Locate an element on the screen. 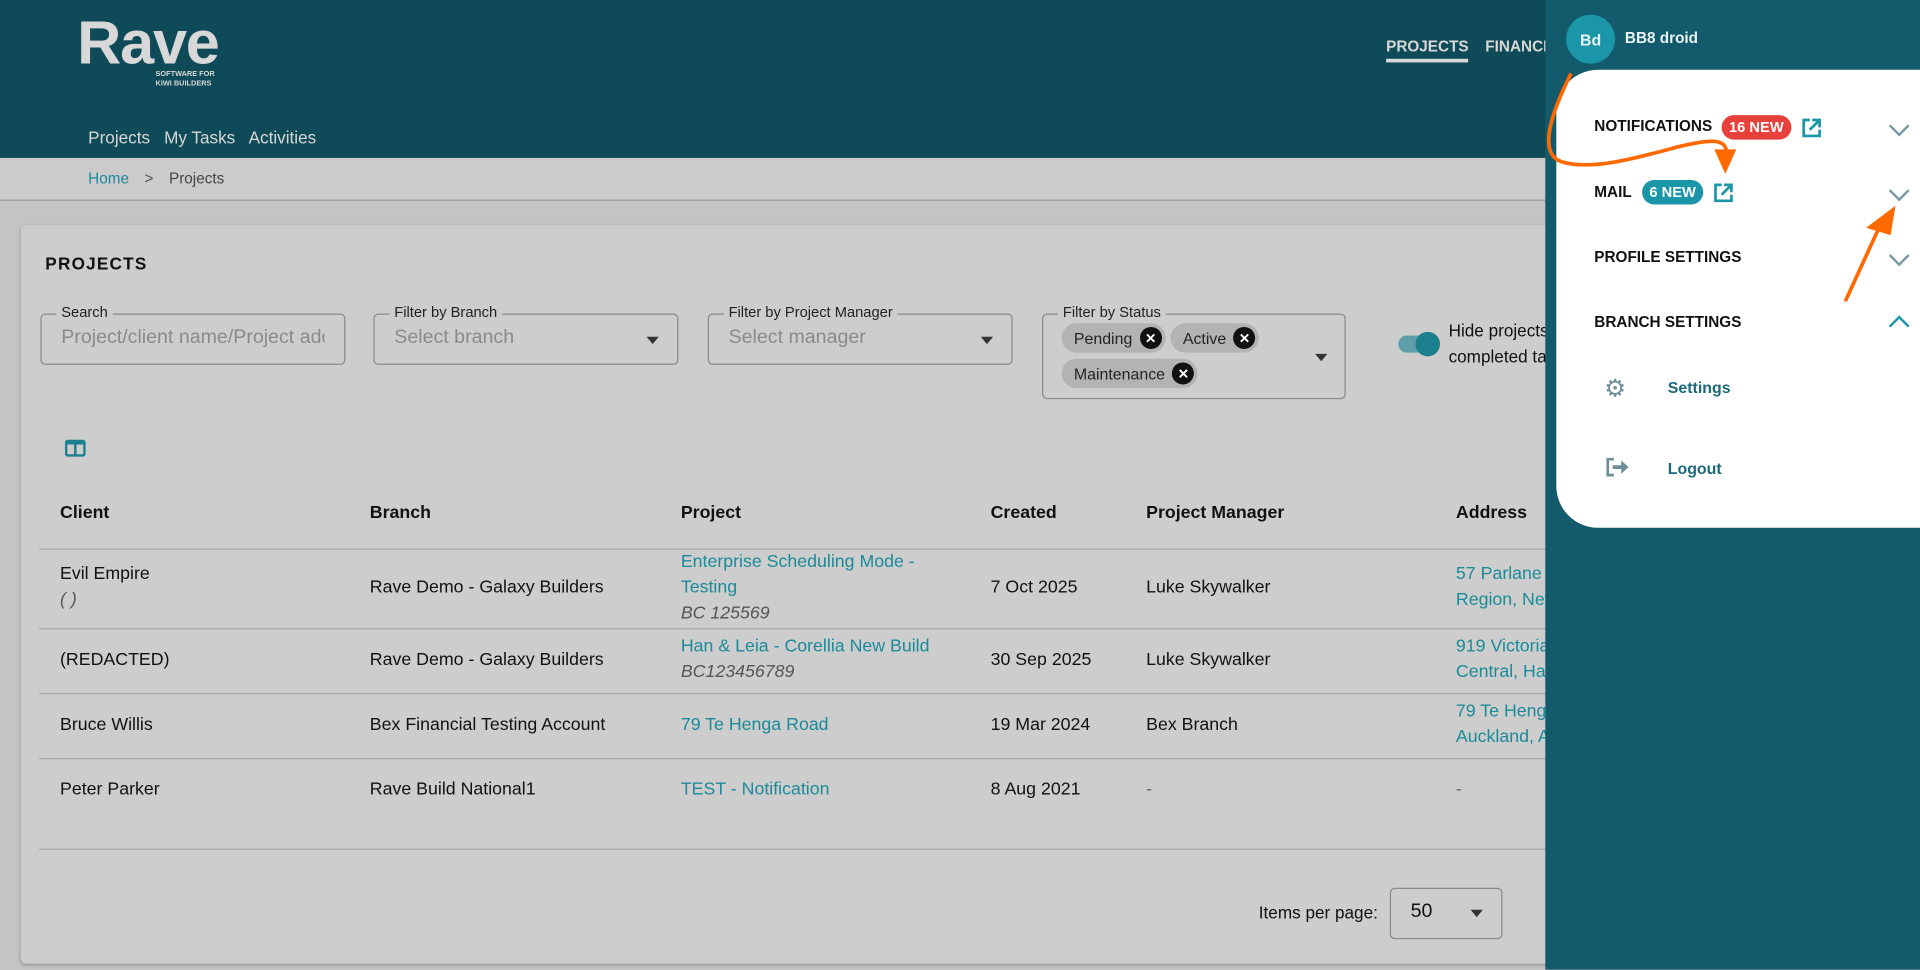  search-label: Search is located at coordinates (84, 312).